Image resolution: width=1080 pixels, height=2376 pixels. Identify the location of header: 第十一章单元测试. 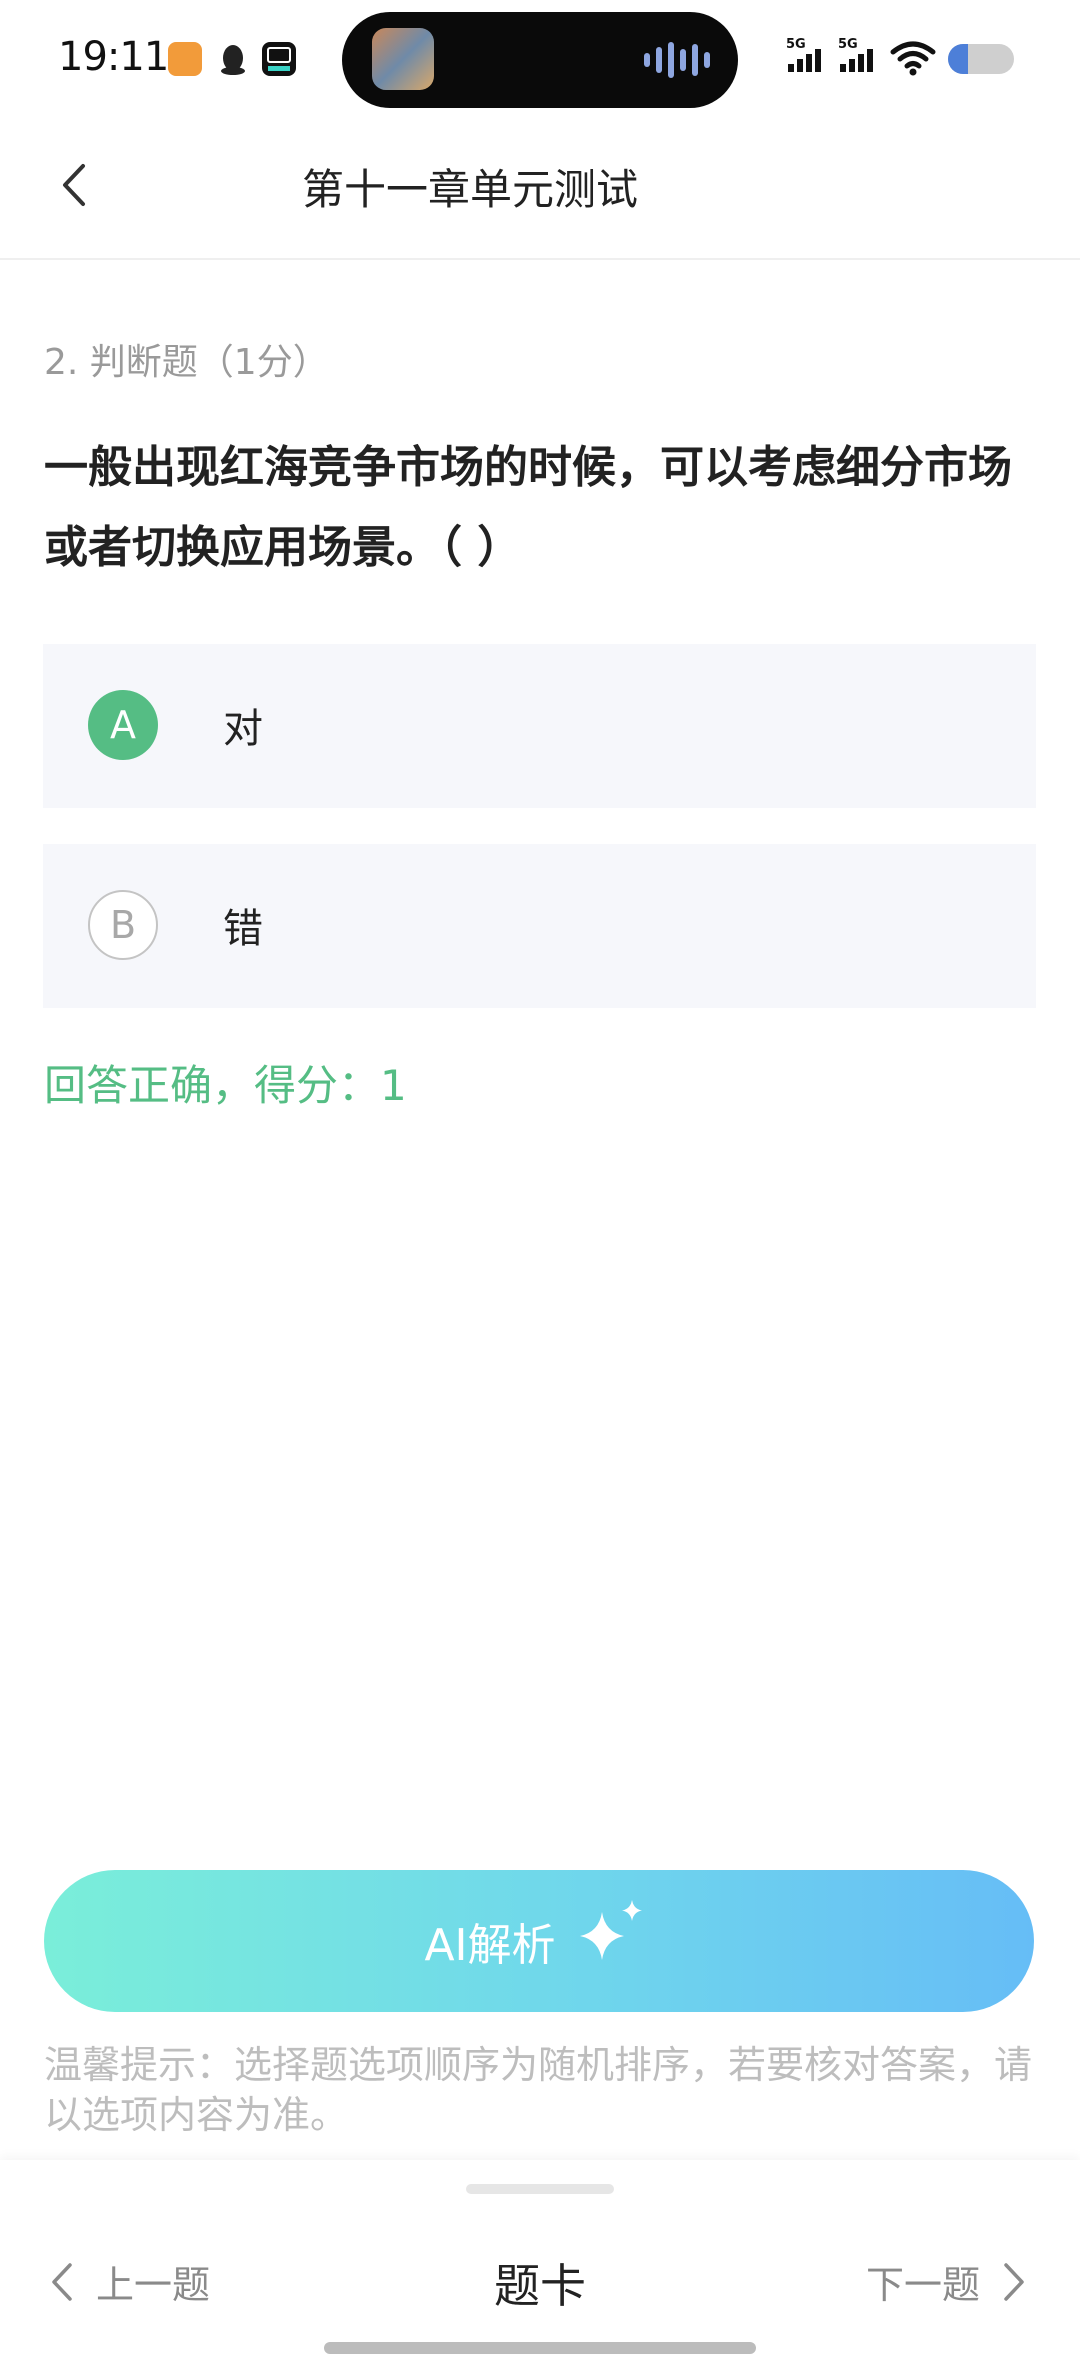
(540, 190).